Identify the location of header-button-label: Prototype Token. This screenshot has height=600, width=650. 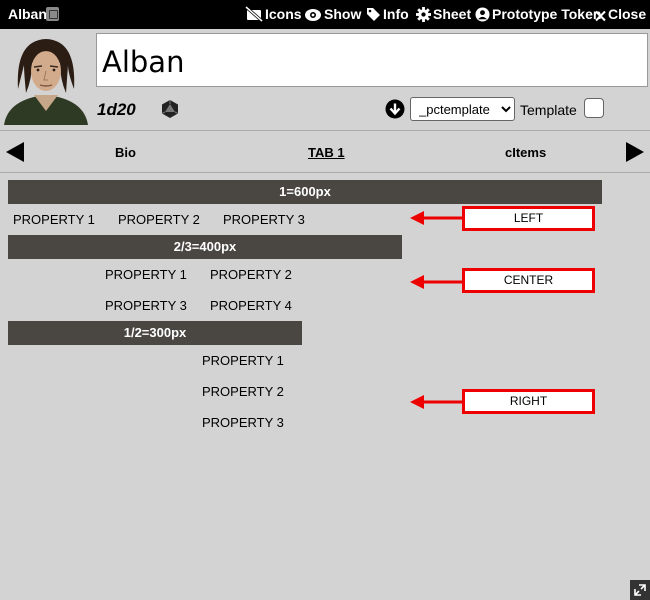
(547, 14).